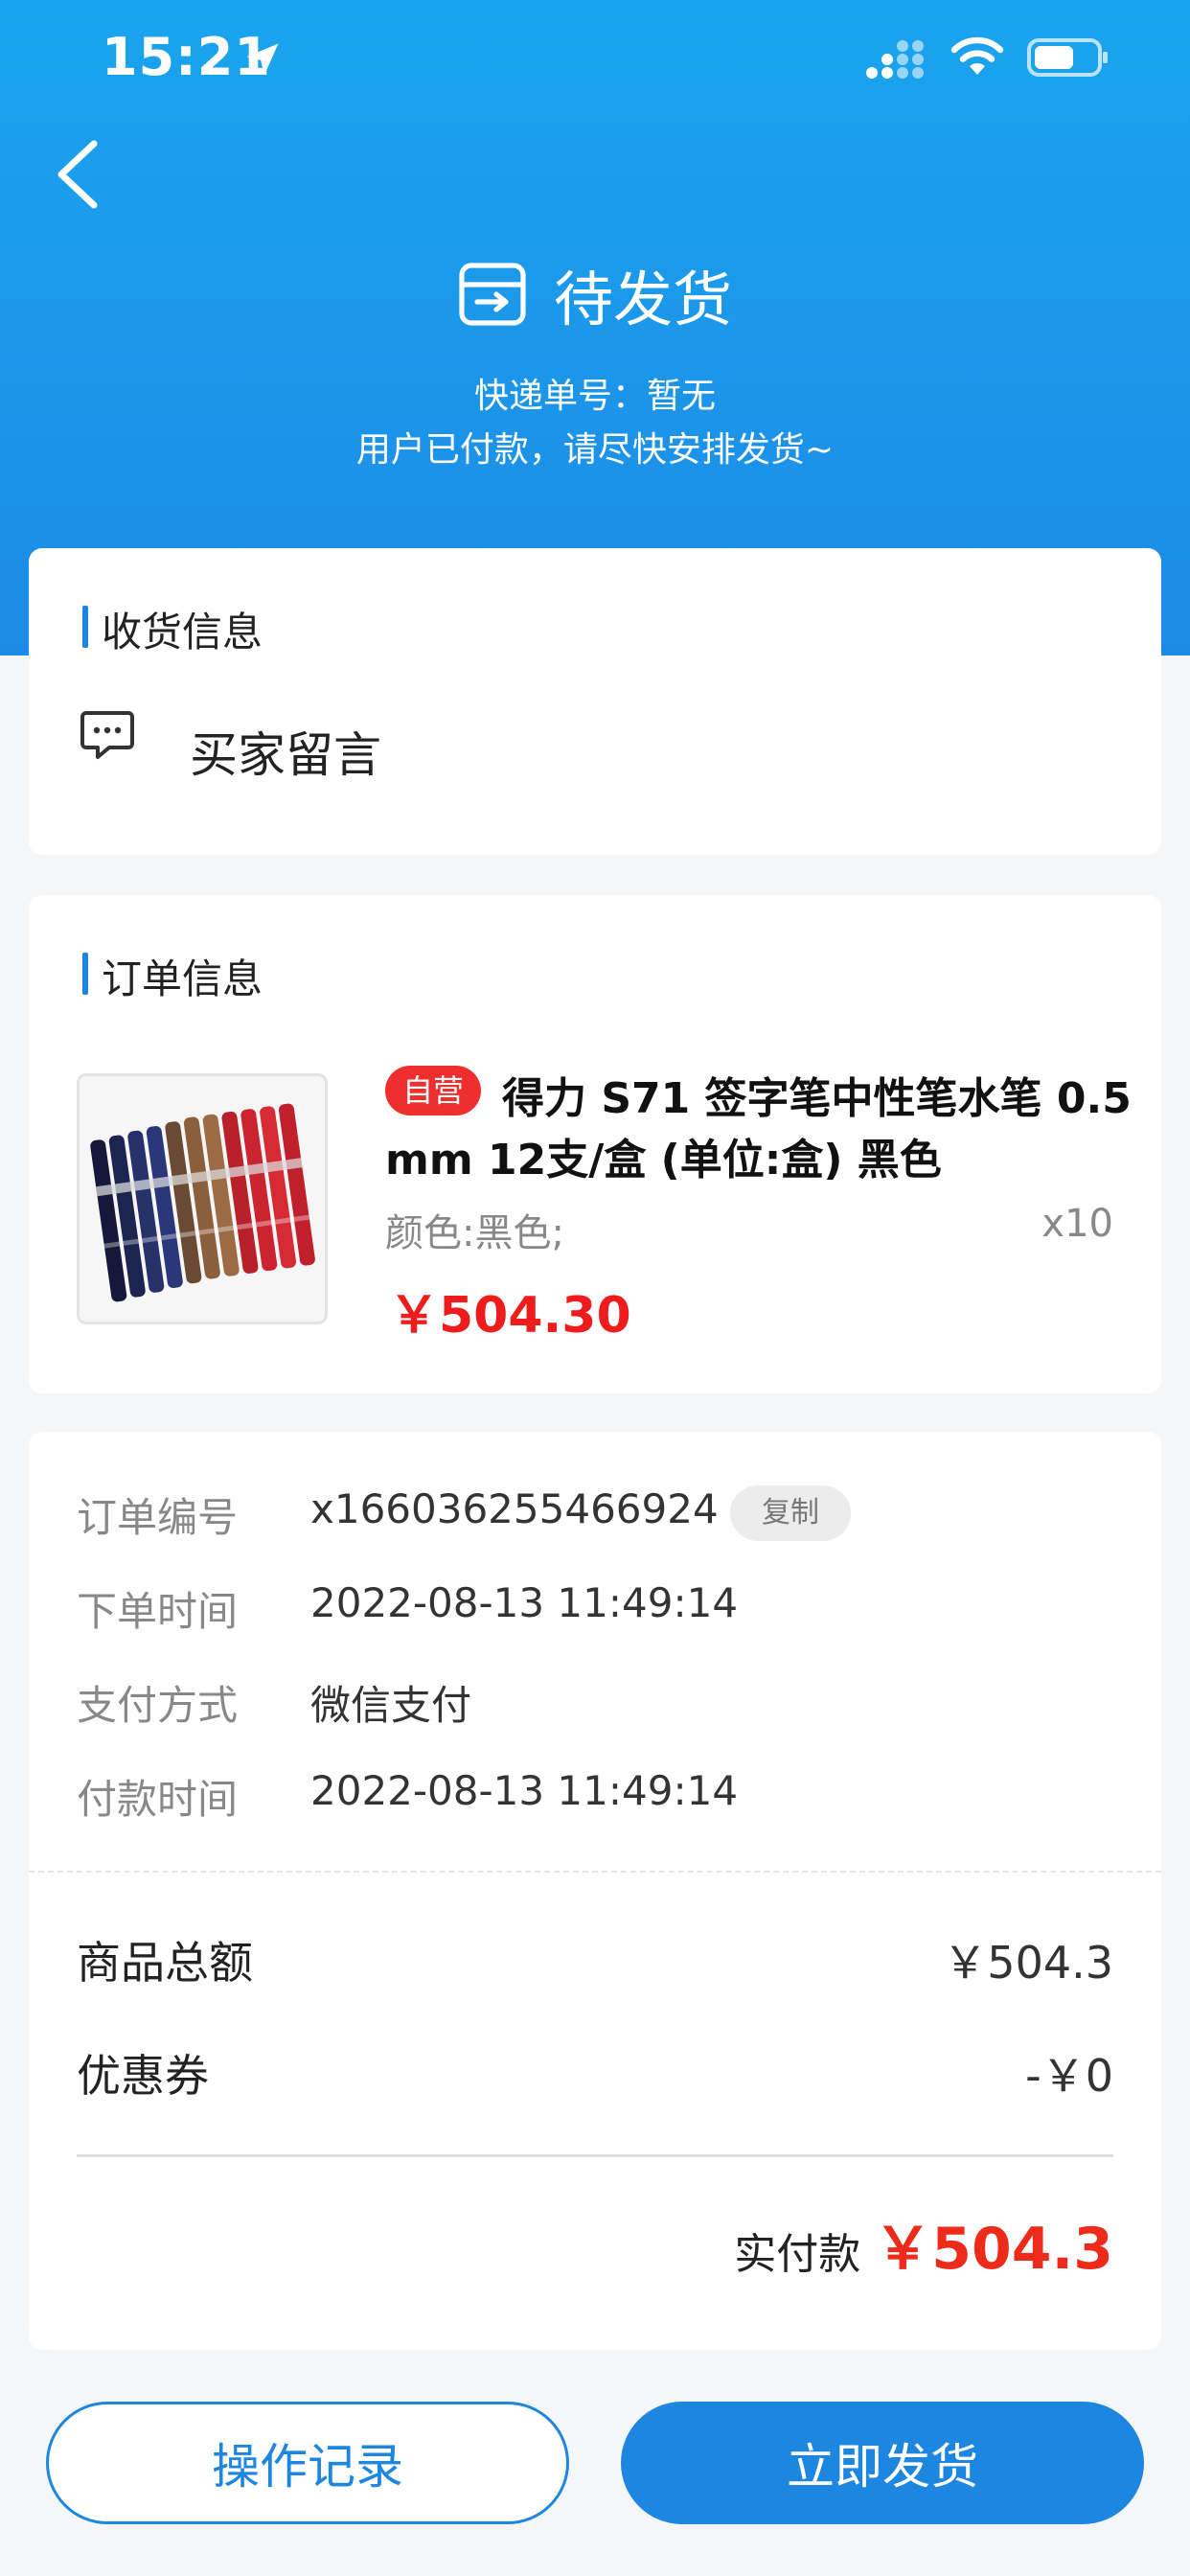 The image size is (1190, 2576). I want to click on order-section-title: 订单信息, so click(172, 976).